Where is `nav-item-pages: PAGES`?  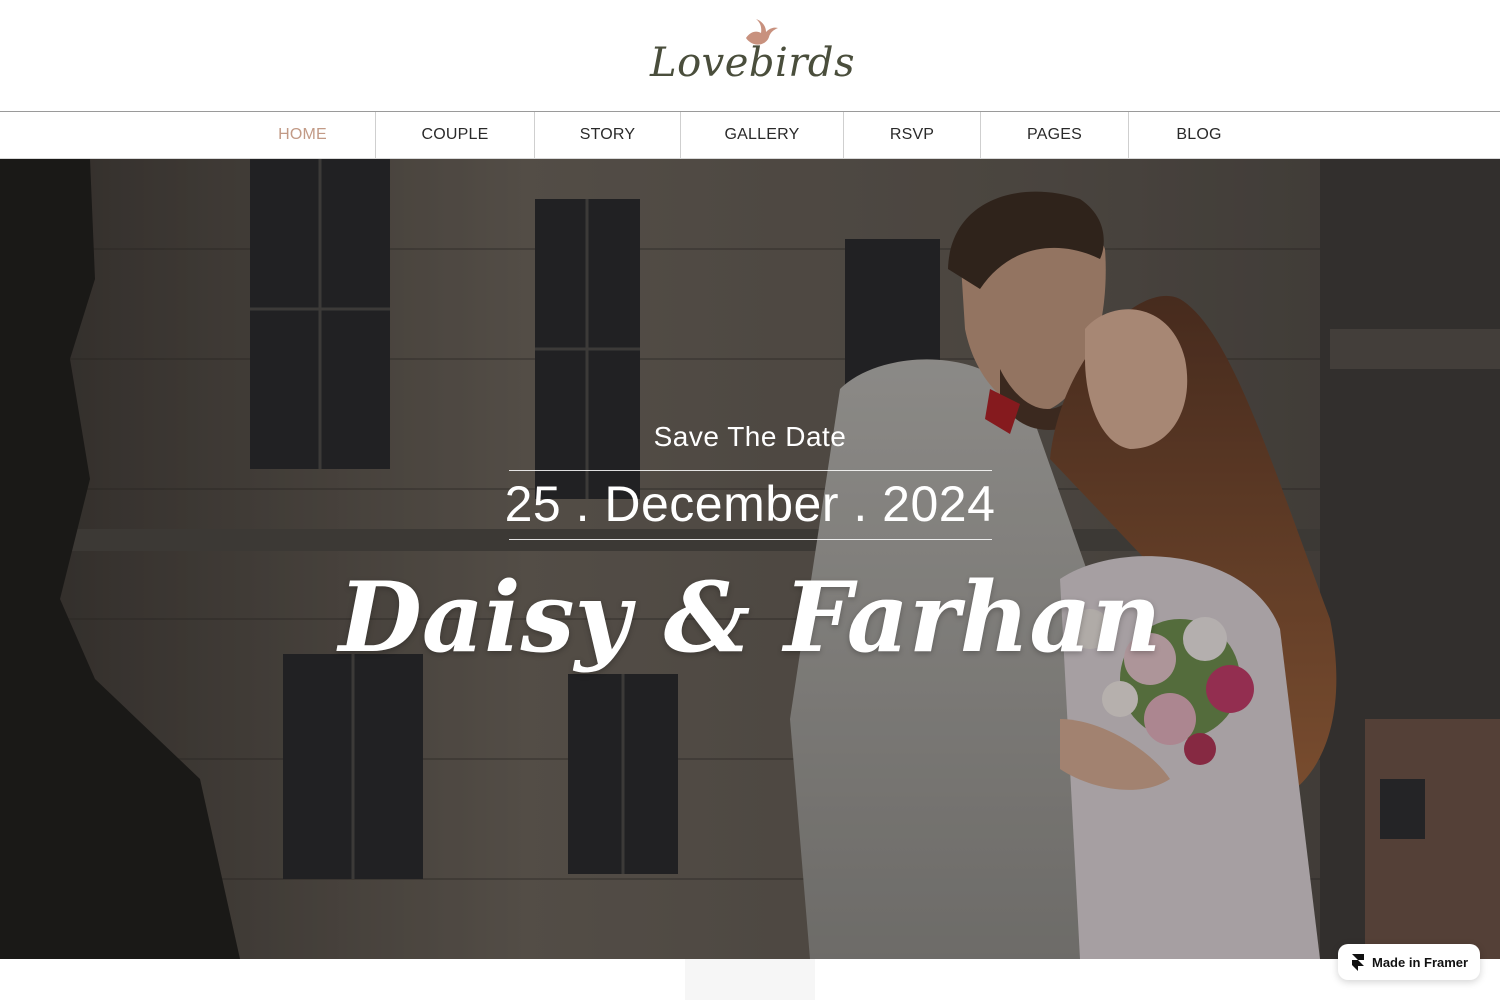
nav-item-pages: PAGES is located at coordinates (1054, 135).